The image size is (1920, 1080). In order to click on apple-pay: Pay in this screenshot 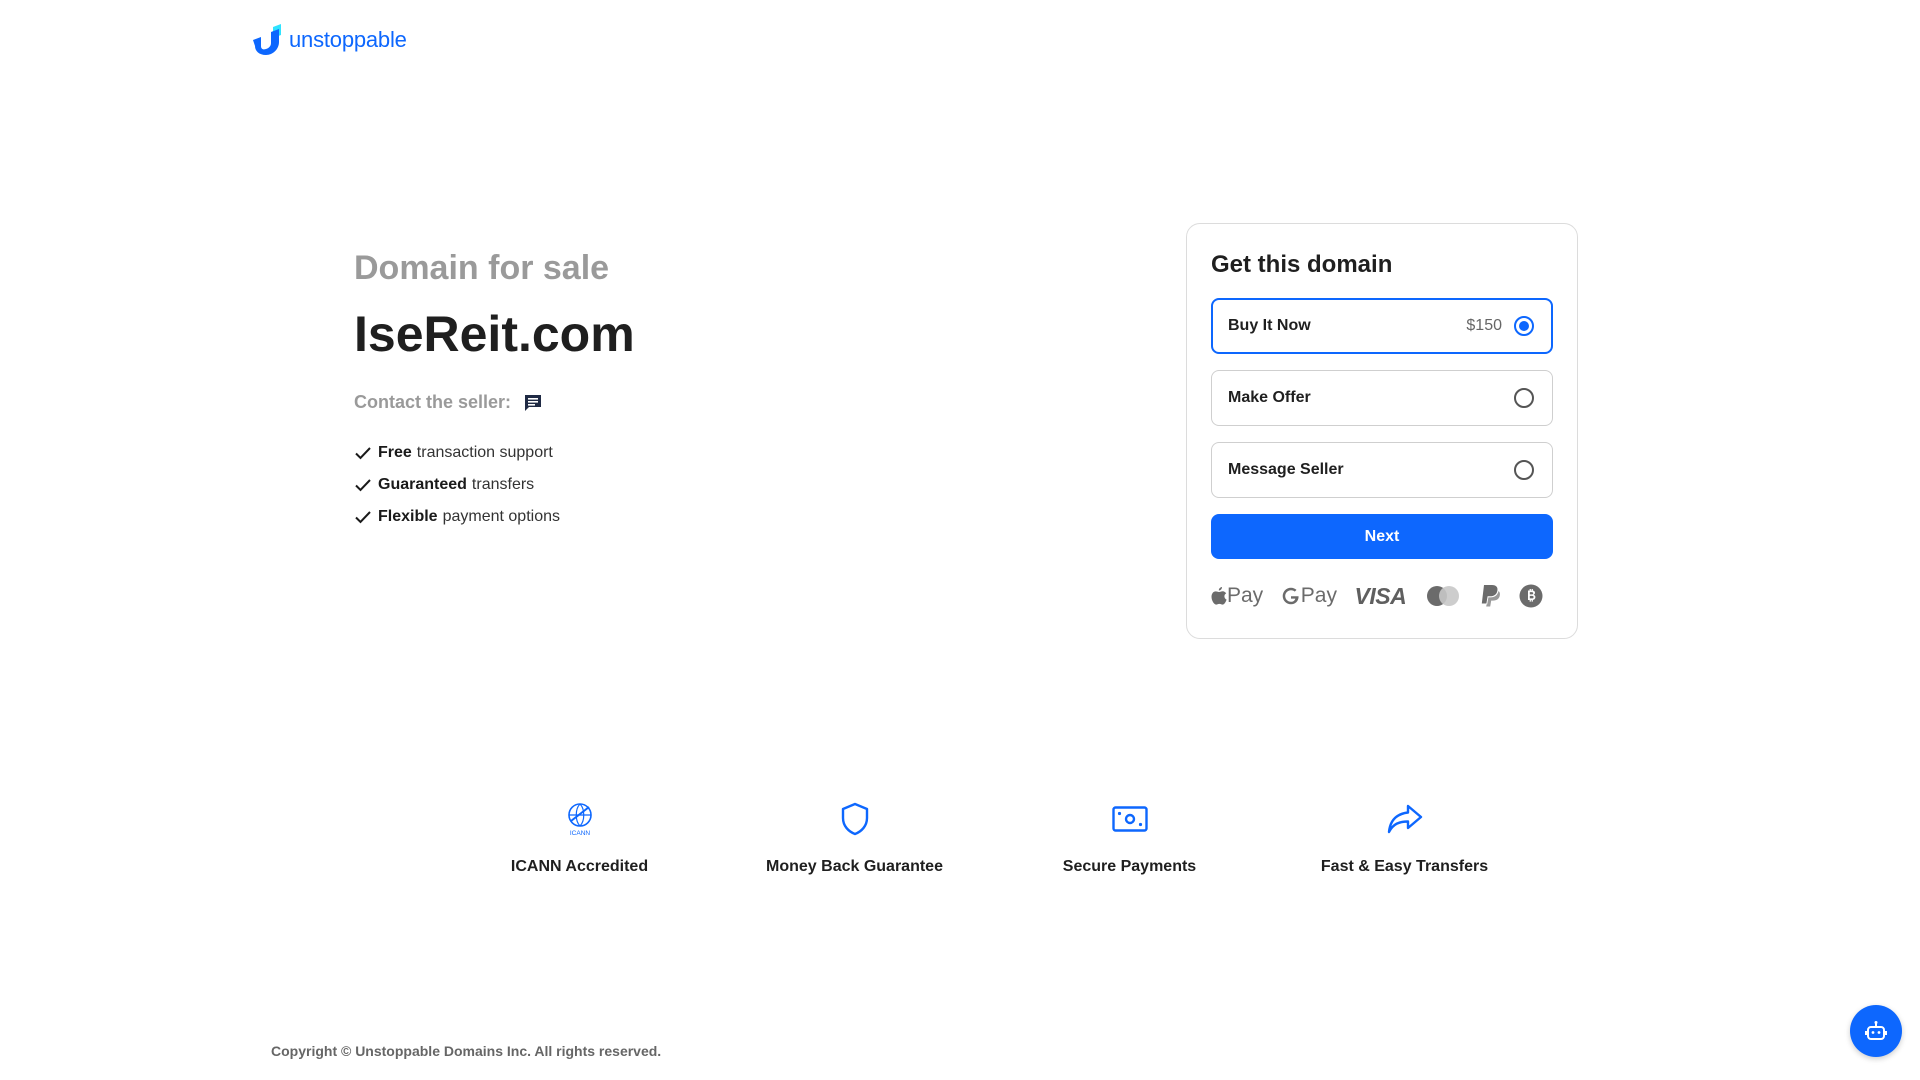, I will do `click(1237, 596)`.